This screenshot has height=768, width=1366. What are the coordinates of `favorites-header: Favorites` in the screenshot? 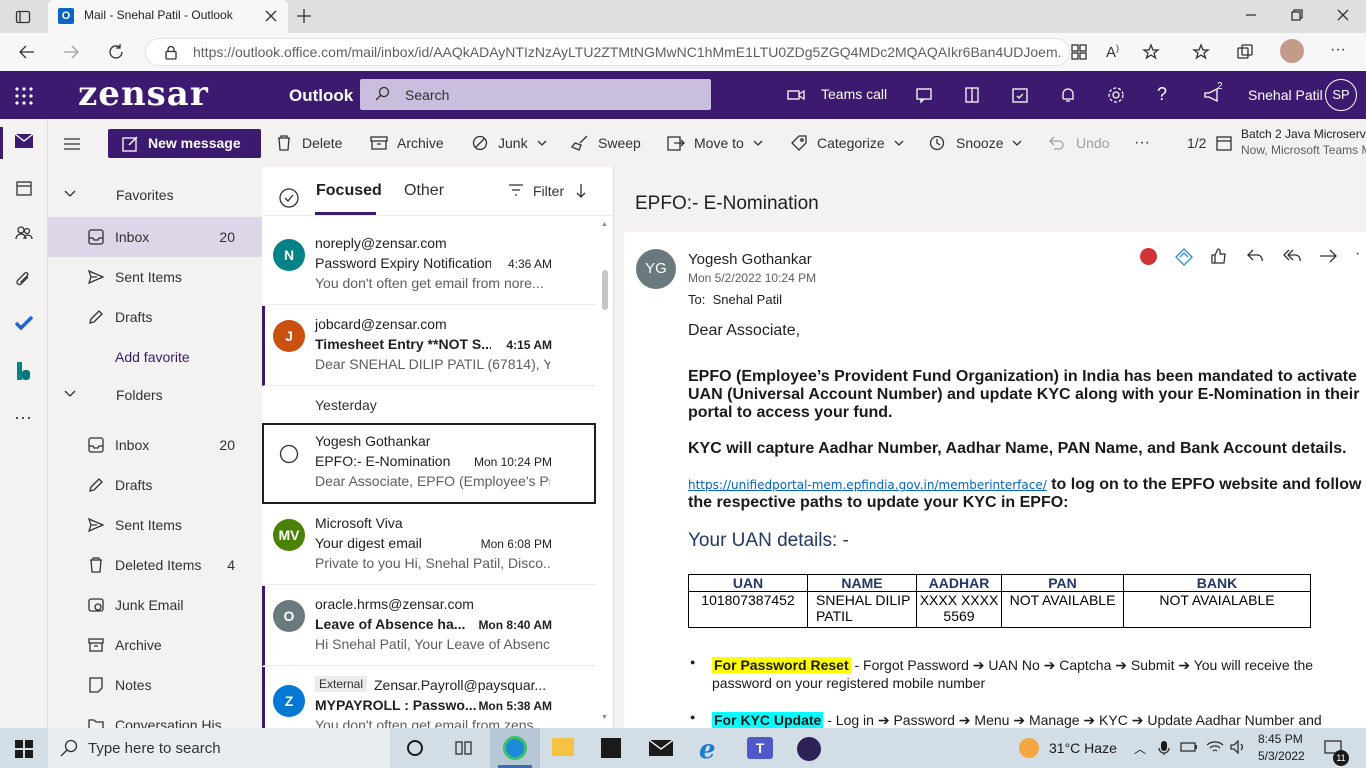 It's located at (155, 195).